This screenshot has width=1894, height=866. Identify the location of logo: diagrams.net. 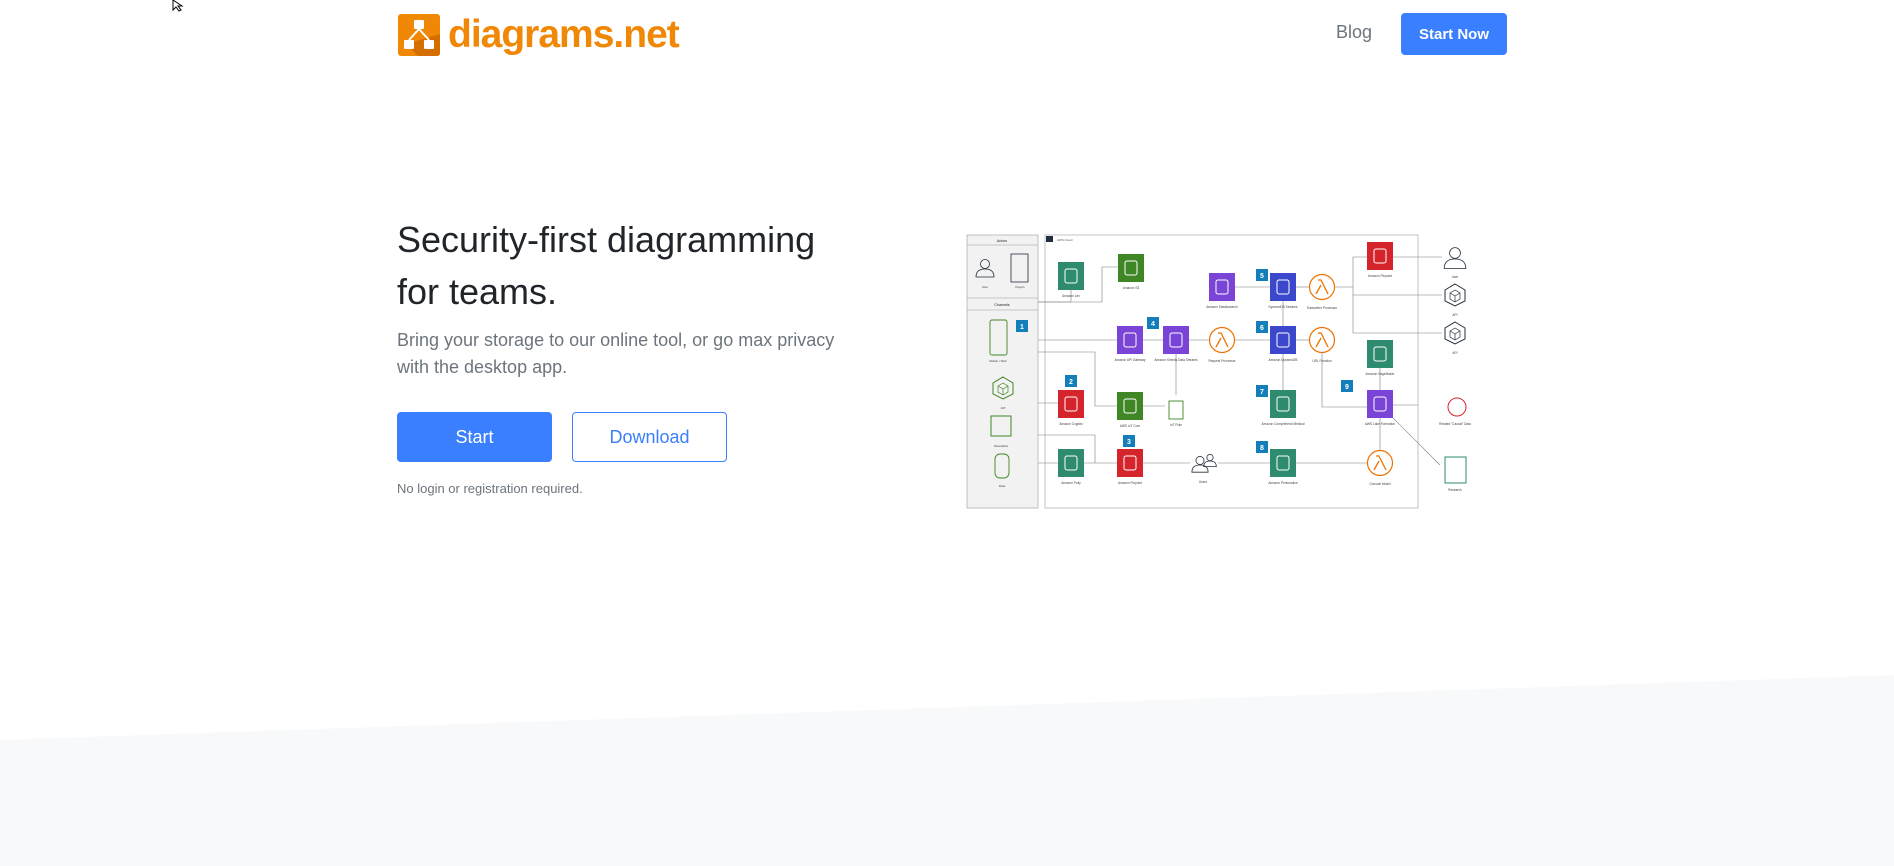
(539, 35).